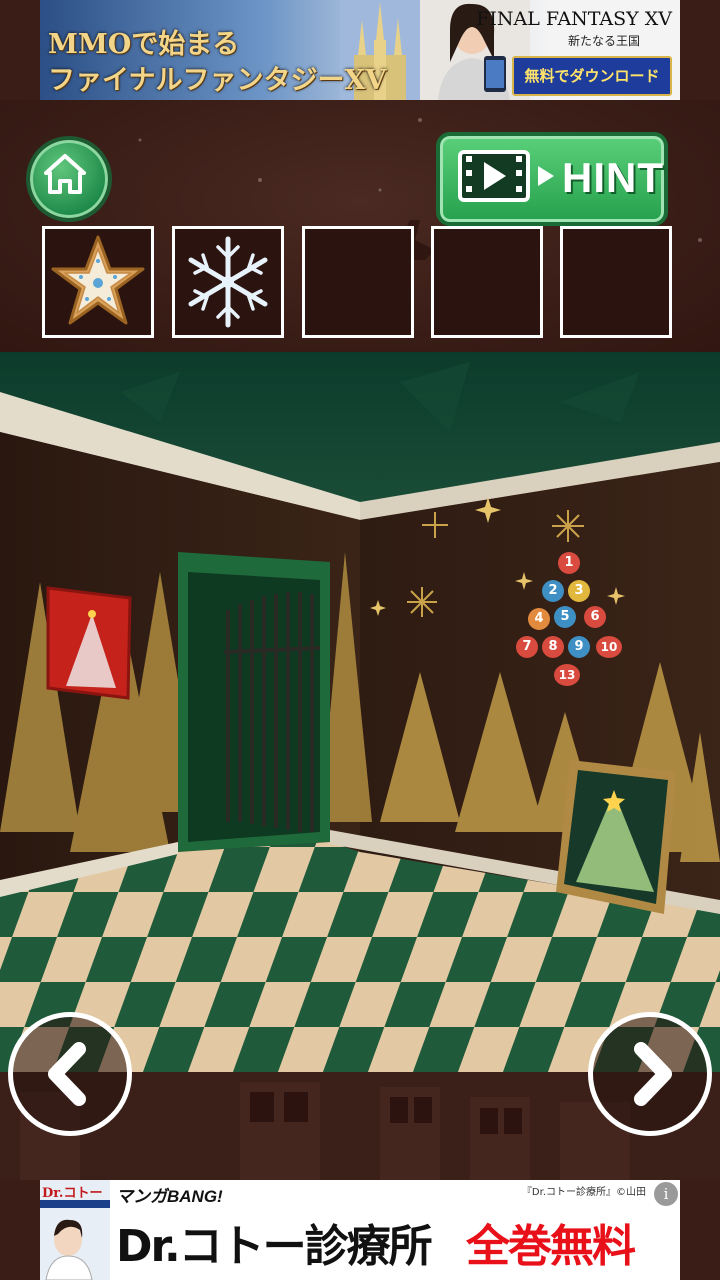  I want to click on manga-cover-image: Dr.コトー, so click(75, 1230).